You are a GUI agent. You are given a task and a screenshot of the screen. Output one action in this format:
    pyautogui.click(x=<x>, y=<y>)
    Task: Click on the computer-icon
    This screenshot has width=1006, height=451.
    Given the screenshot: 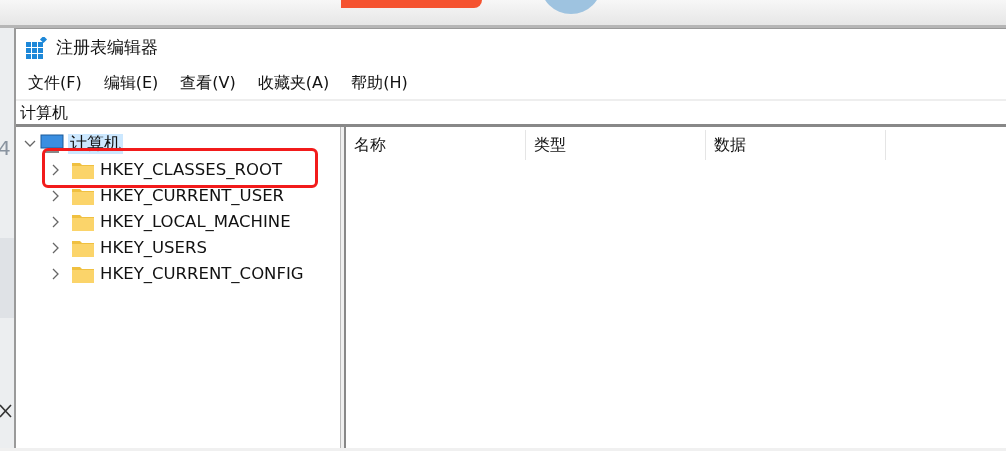 What is the action you would take?
    pyautogui.click(x=52, y=144)
    